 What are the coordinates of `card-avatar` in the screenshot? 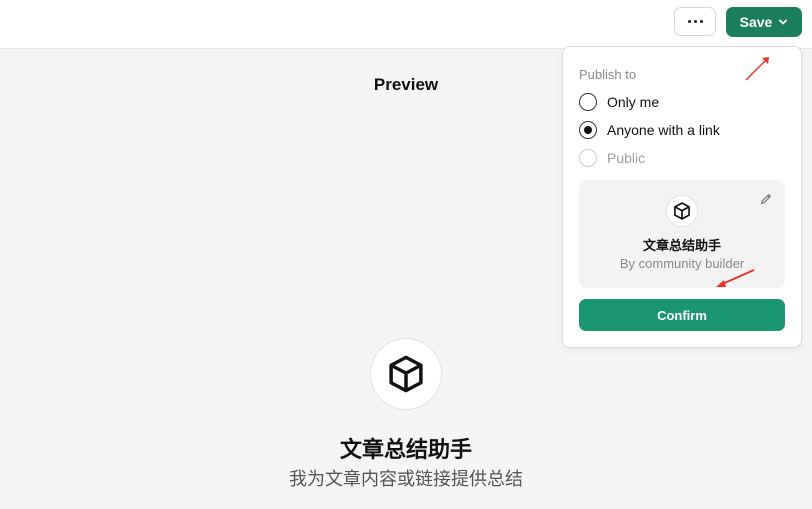 It's located at (682, 211).